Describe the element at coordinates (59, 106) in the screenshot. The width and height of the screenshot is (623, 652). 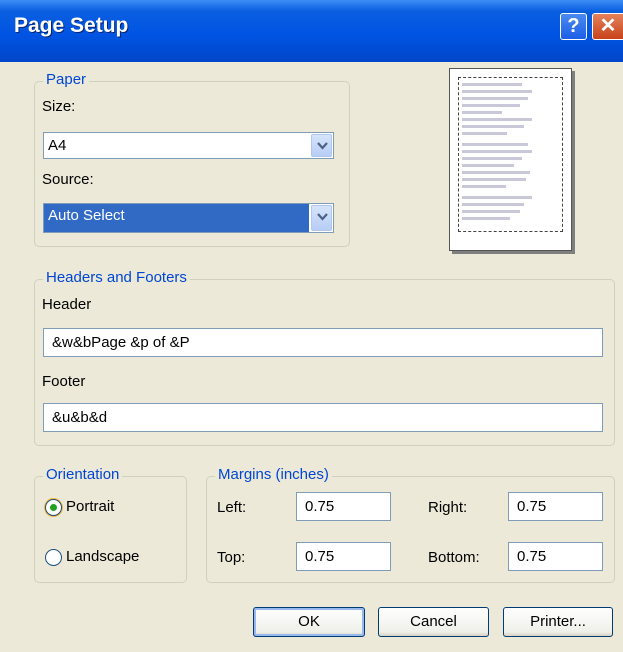
I see `size-label: Size:` at that location.